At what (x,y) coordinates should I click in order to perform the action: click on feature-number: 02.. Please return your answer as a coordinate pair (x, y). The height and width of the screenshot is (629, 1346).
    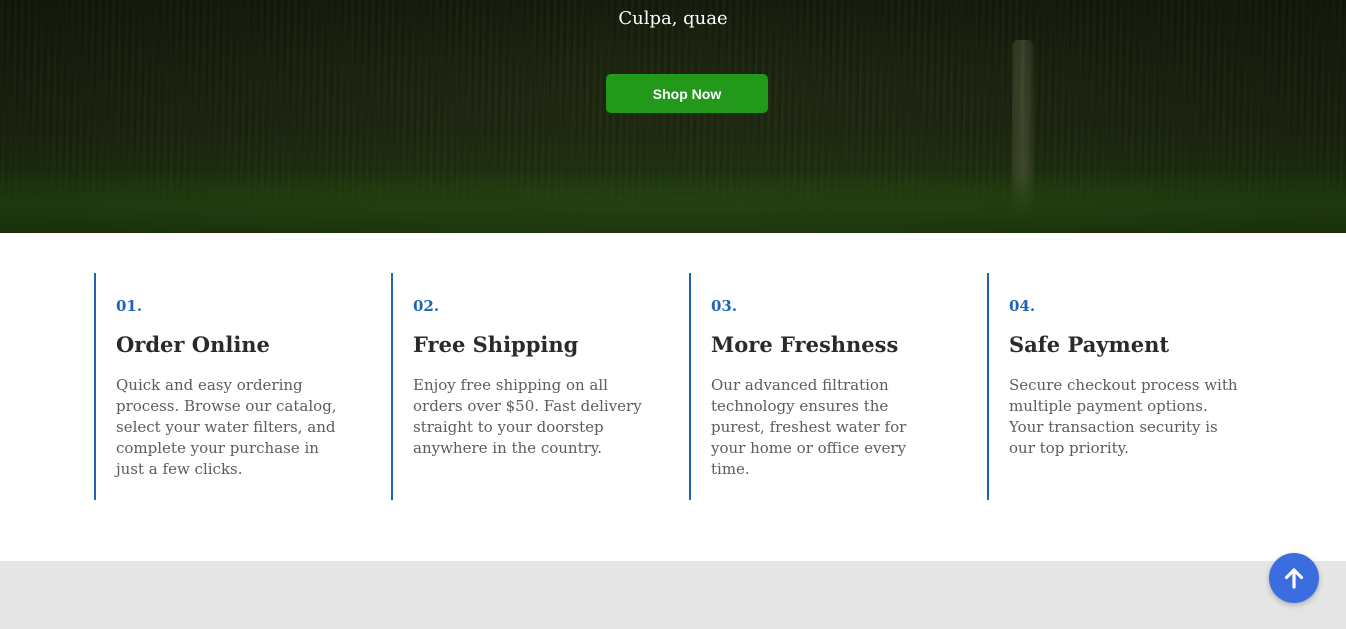
    Looking at the image, I should click on (426, 306).